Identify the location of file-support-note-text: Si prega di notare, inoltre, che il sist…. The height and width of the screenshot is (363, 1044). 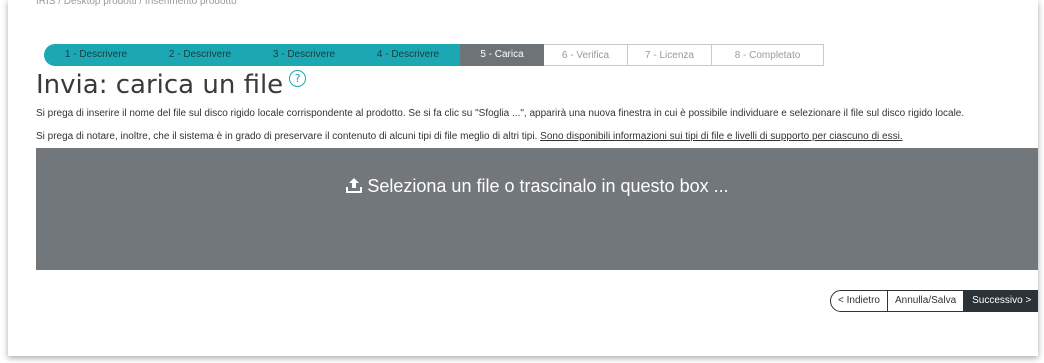
(287, 136).